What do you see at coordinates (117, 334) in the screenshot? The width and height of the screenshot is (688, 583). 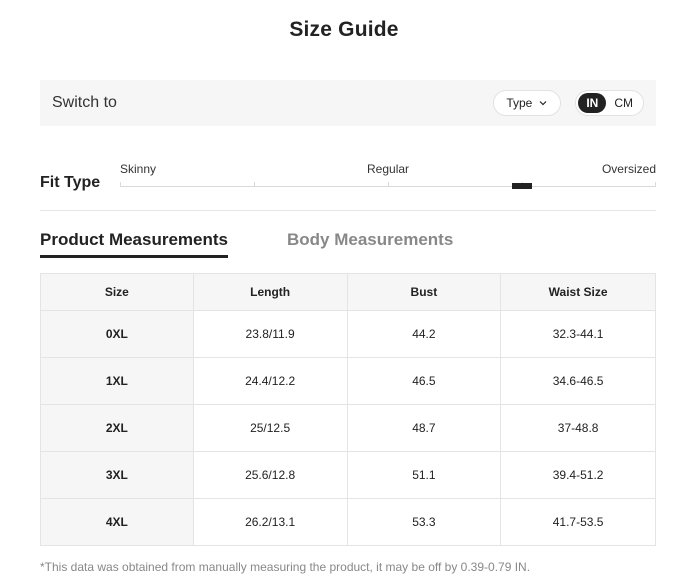 I see `size-cell: 0XL` at bounding box center [117, 334].